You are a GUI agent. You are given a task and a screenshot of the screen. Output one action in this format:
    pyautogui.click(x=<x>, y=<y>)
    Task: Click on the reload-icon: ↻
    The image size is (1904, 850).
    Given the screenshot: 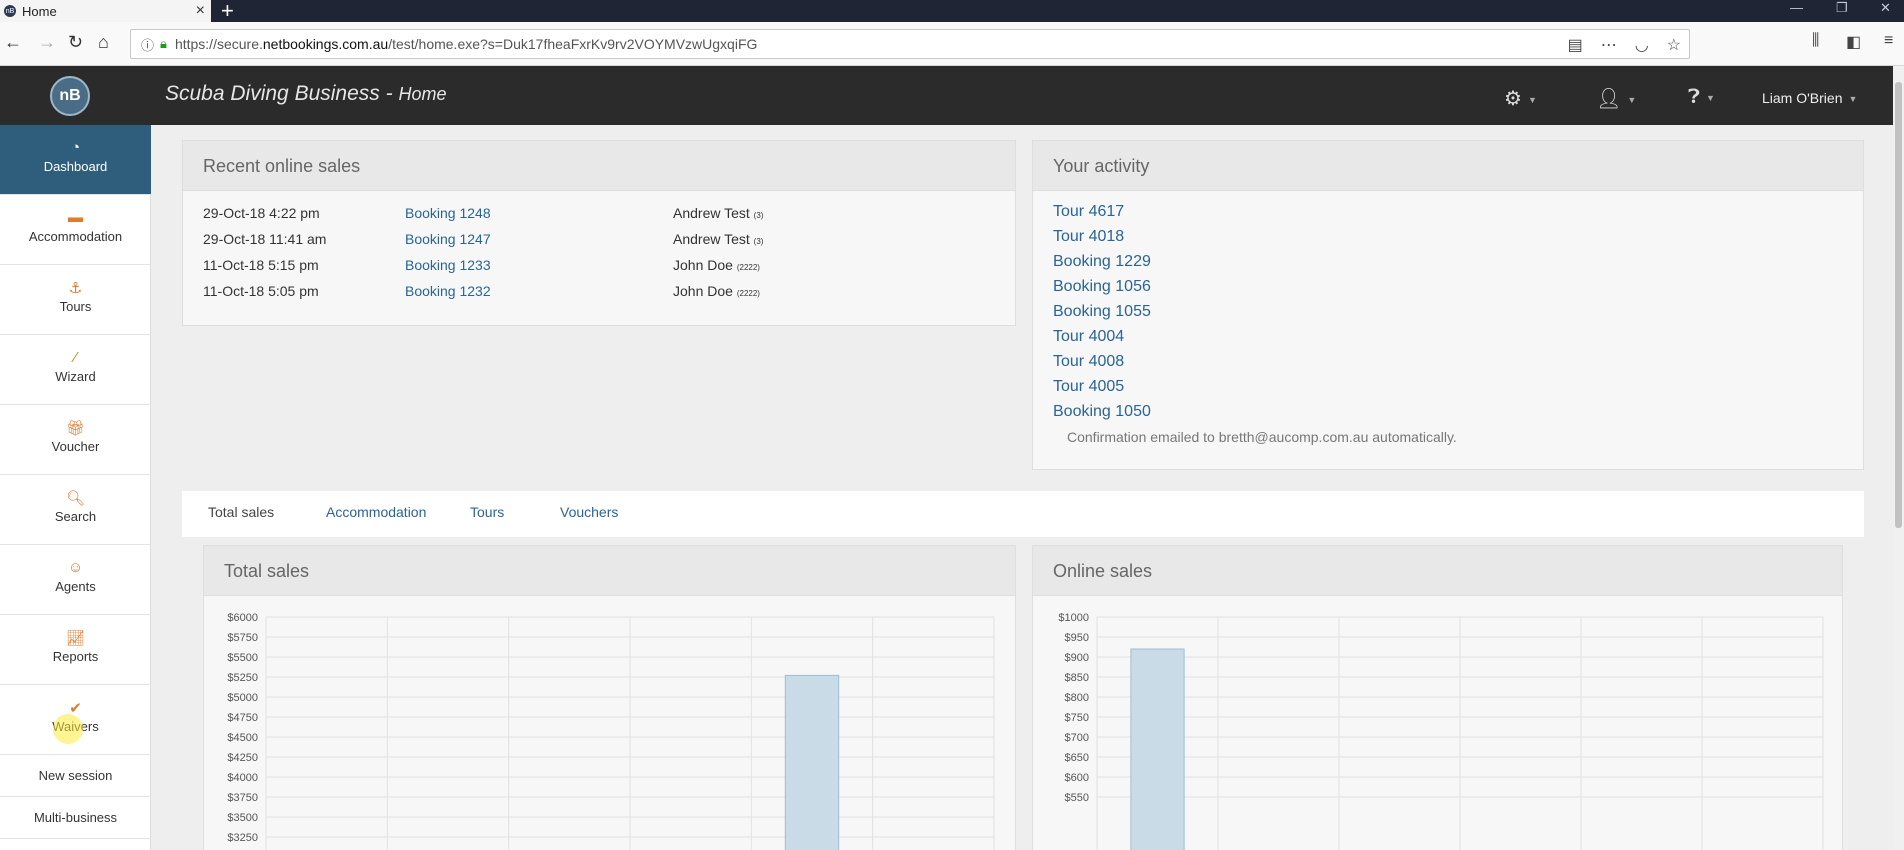 What is the action you would take?
    pyautogui.click(x=75, y=42)
    